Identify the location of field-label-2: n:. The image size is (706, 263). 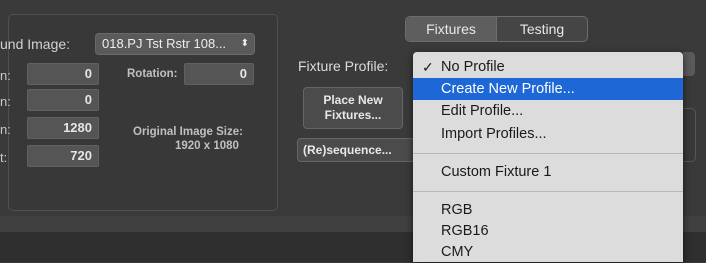
(5, 101).